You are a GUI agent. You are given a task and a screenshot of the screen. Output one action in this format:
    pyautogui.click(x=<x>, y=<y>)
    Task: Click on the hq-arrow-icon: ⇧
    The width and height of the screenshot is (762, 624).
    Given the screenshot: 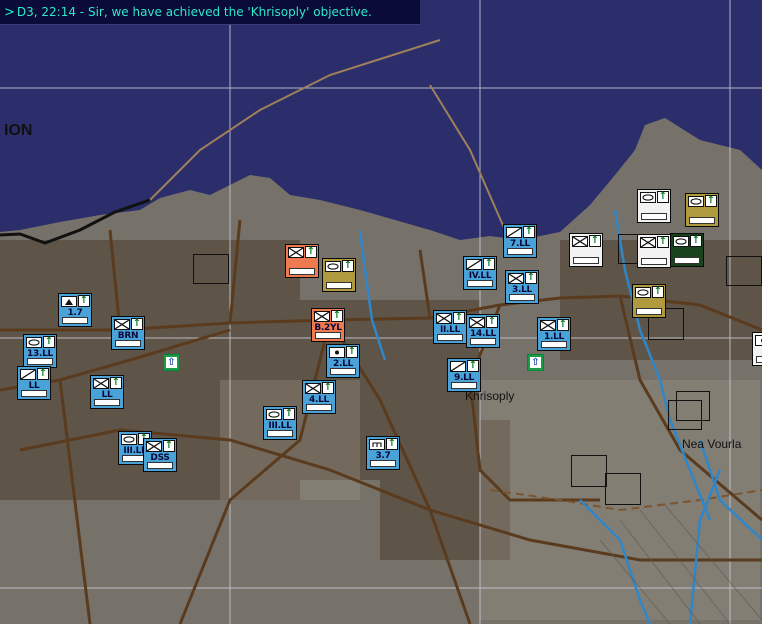 What is the action you would take?
    pyautogui.click(x=171, y=362)
    